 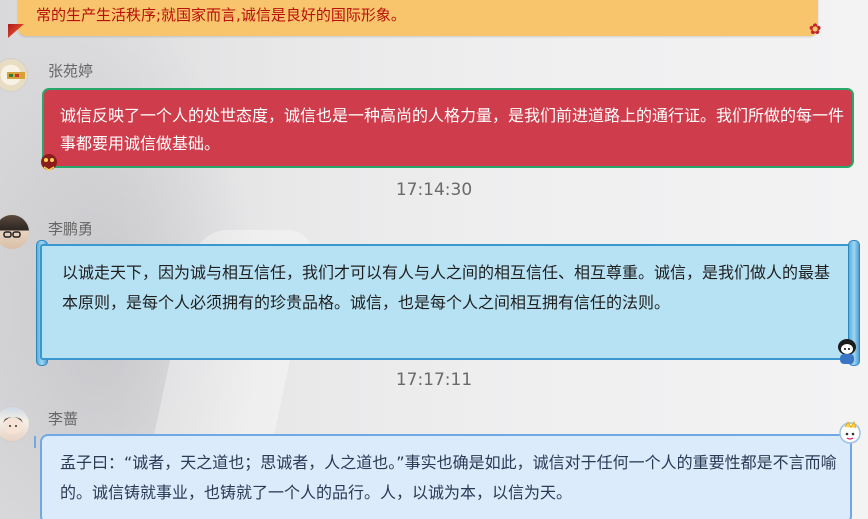 What do you see at coordinates (815, 29) in the screenshot?
I see `bubble-sticker-icon: ✿` at bounding box center [815, 29].